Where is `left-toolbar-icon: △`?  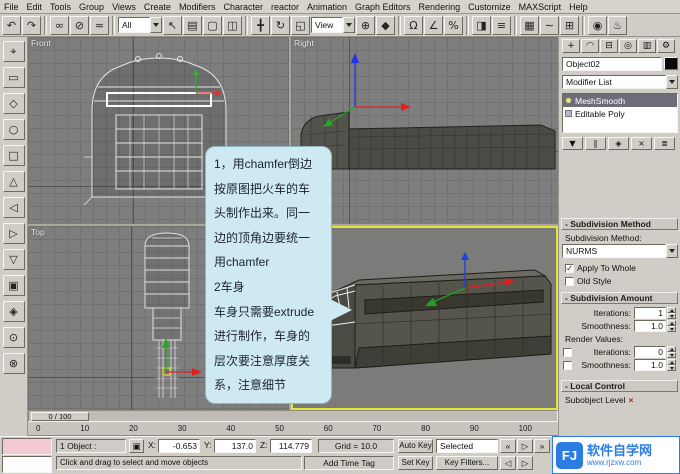 left-toolbar-icon: △ is located at coordinates (13, 181).